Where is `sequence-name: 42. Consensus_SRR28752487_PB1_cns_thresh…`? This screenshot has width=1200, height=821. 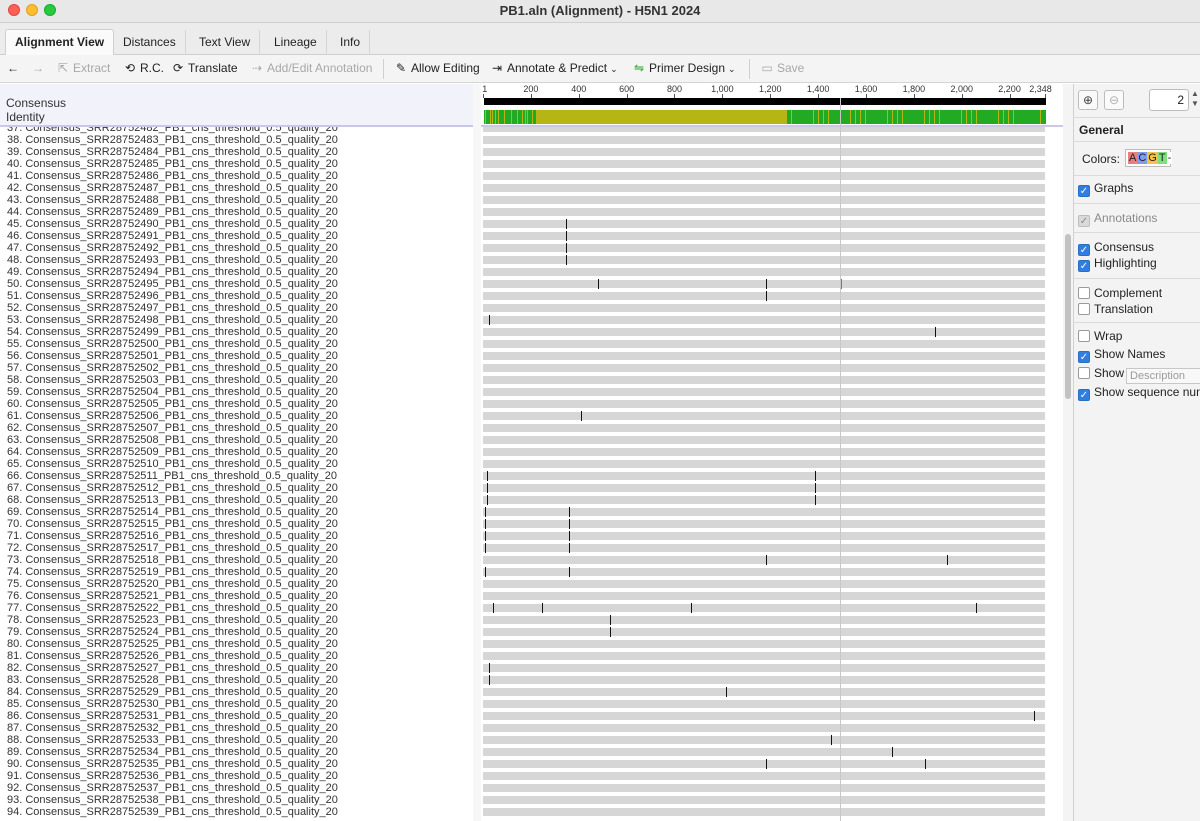 sequence-name: 42. Consensus_SRR28752487_PB1_cns_thresh… is located at coordinates (172, 188).